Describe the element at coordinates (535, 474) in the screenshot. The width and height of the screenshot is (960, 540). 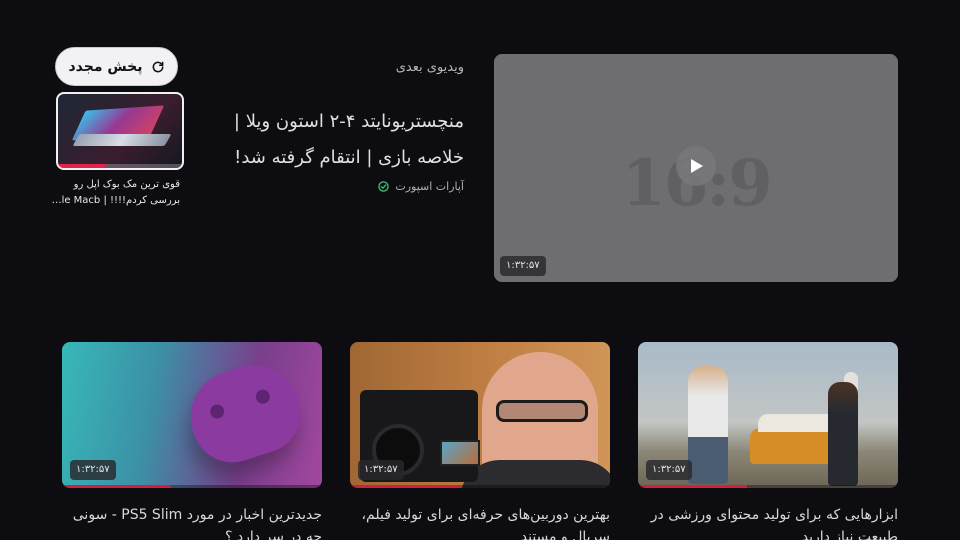
I see `shirt-image` at that location.